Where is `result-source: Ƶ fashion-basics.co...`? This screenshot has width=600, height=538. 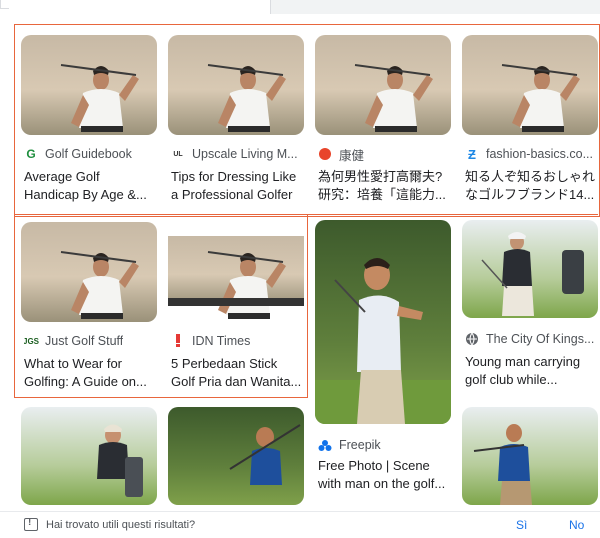
result-source: Ƶ fashion-basics.co... is located at coordinates (532, 154).